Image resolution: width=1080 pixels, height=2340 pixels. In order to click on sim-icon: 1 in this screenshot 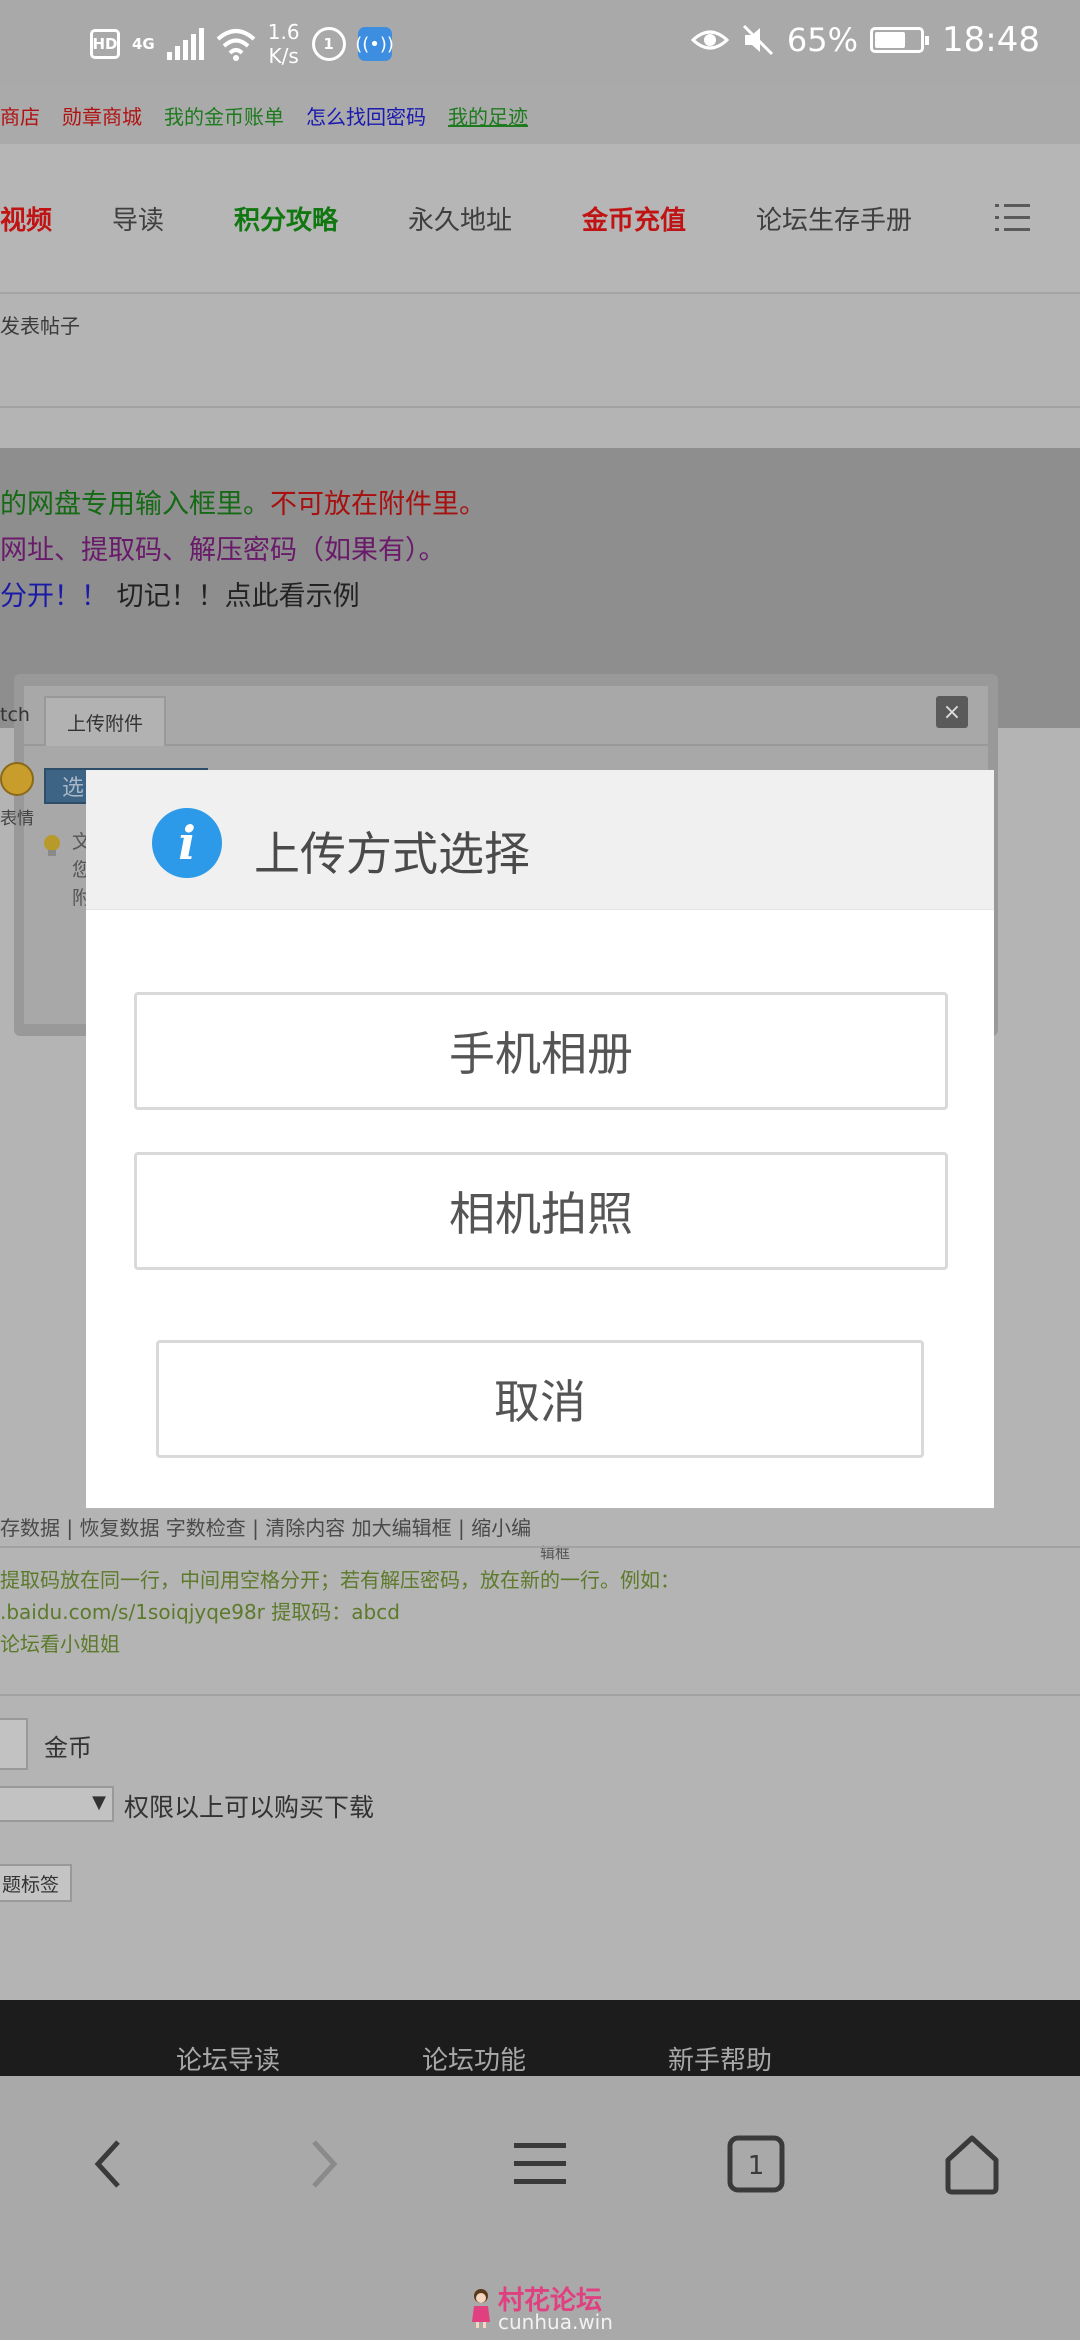, I will do `click(328, 44)`.